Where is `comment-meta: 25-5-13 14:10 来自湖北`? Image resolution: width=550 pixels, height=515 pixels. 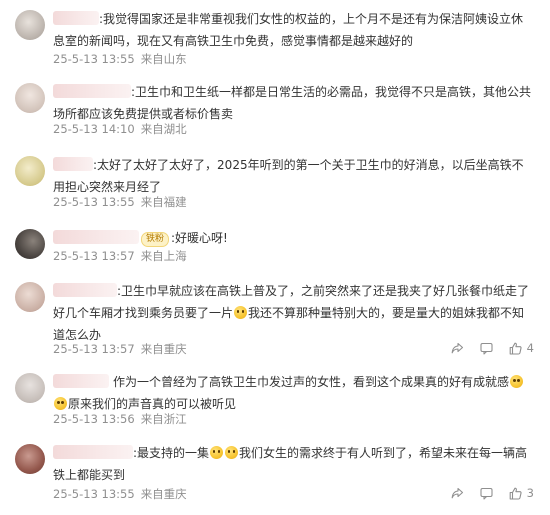 comment-meta: 25-5-13 14:10 来自湖北 is located at coordinates (123, 129).